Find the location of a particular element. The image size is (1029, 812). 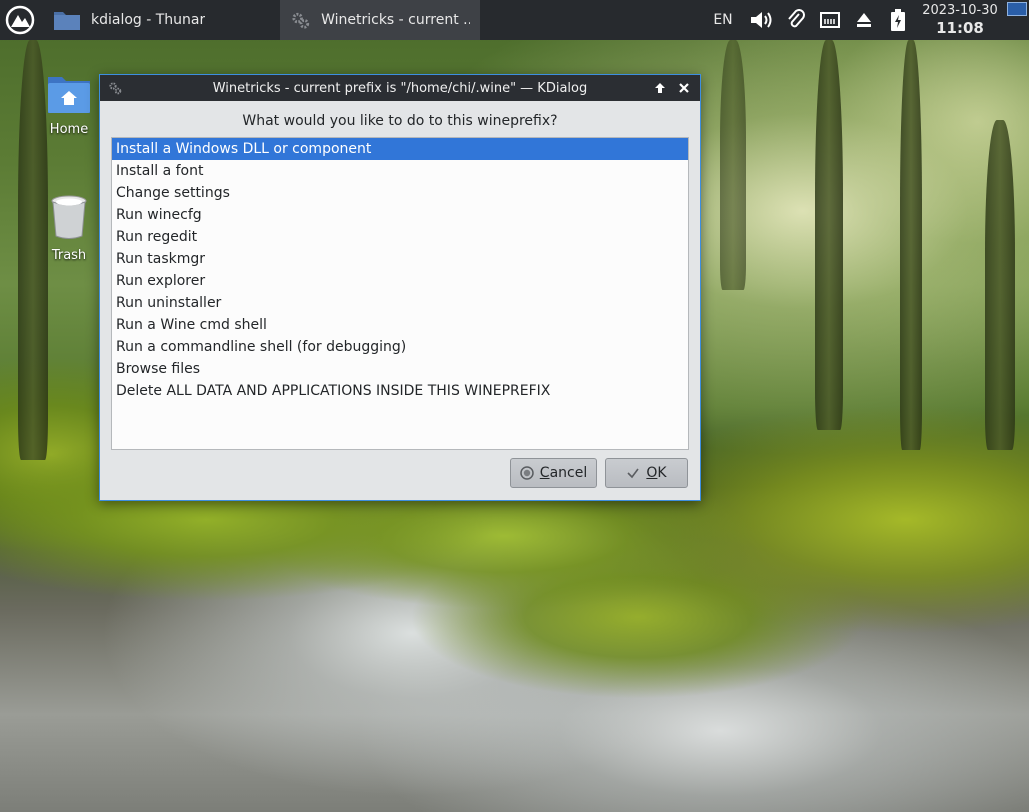

paperclip-icon is located at coordinates (796, 20).